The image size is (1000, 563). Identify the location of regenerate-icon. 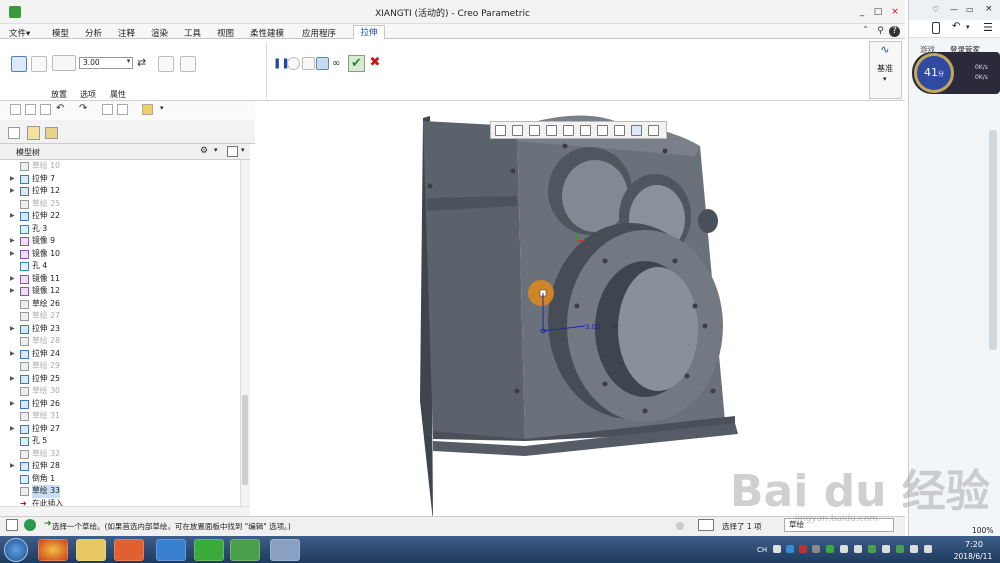
(107, 109).